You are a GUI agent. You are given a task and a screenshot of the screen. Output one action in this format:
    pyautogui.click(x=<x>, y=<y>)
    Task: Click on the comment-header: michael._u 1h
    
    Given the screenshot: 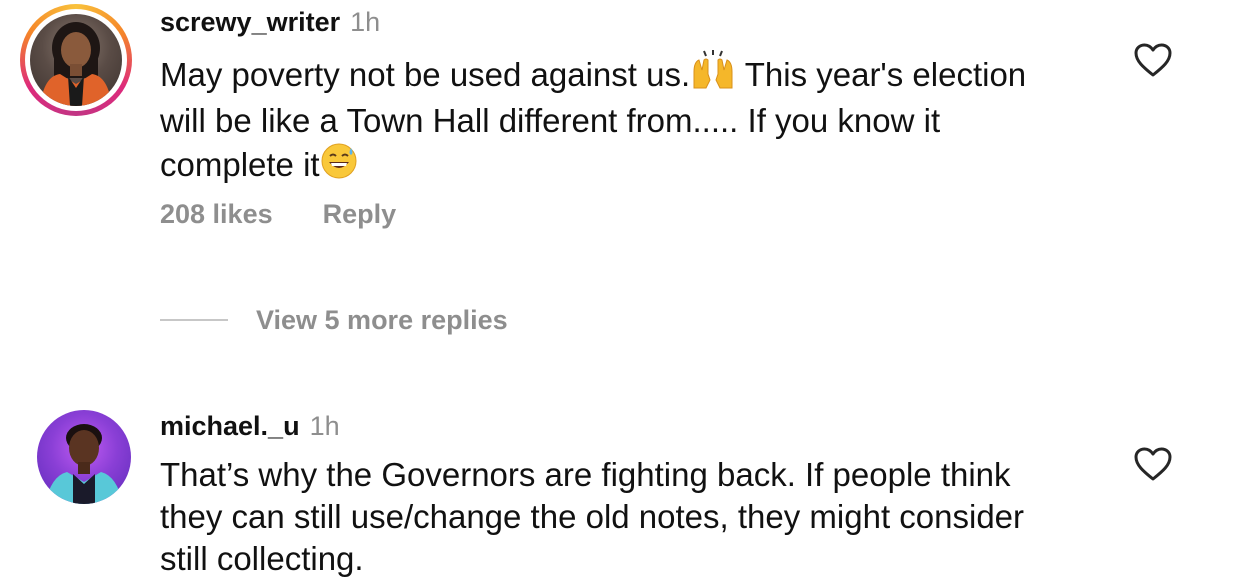 What is the action you would take?
    pyautogui.click(x=250, y=426)
    